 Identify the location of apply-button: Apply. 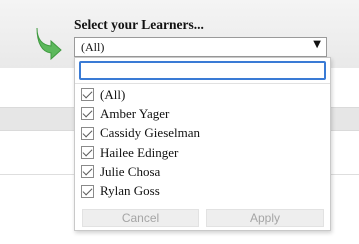
(265, 218).